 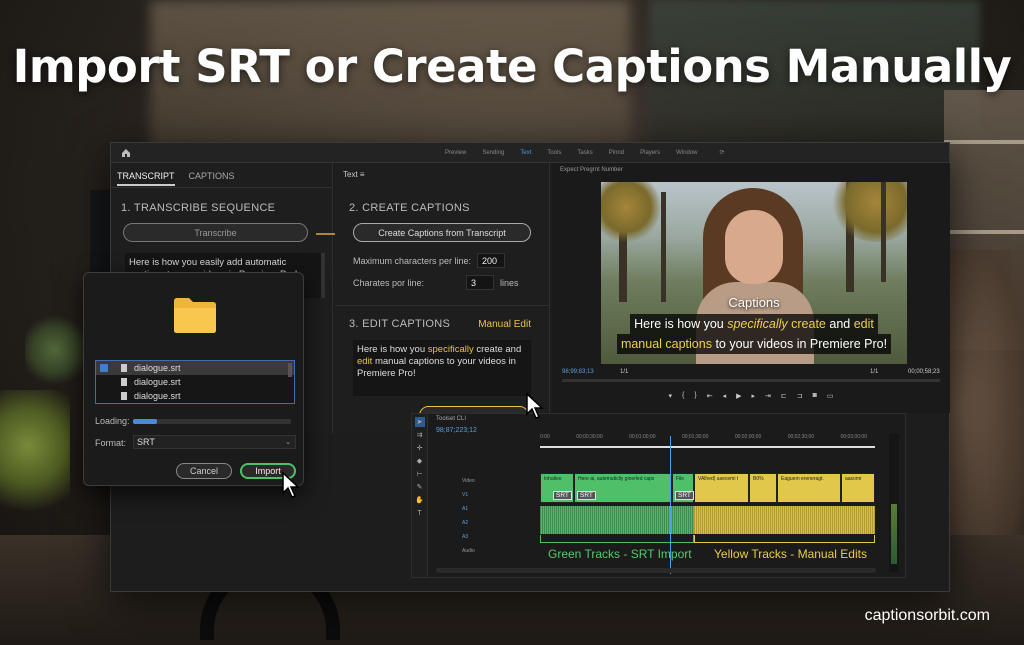 What do you see at coordinates (830, 396) in the screenshot?
I see `compare-icon: ▭` at bounding box center [830, 396].